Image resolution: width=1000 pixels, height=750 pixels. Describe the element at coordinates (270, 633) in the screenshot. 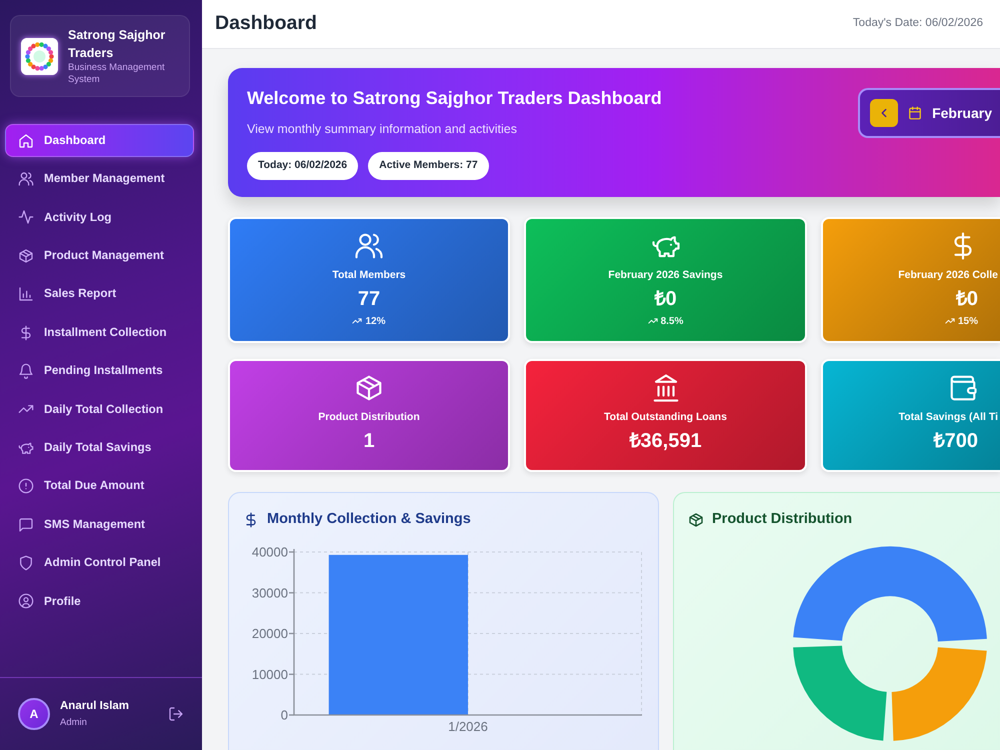

I see `axis-label: 20000` at that location.